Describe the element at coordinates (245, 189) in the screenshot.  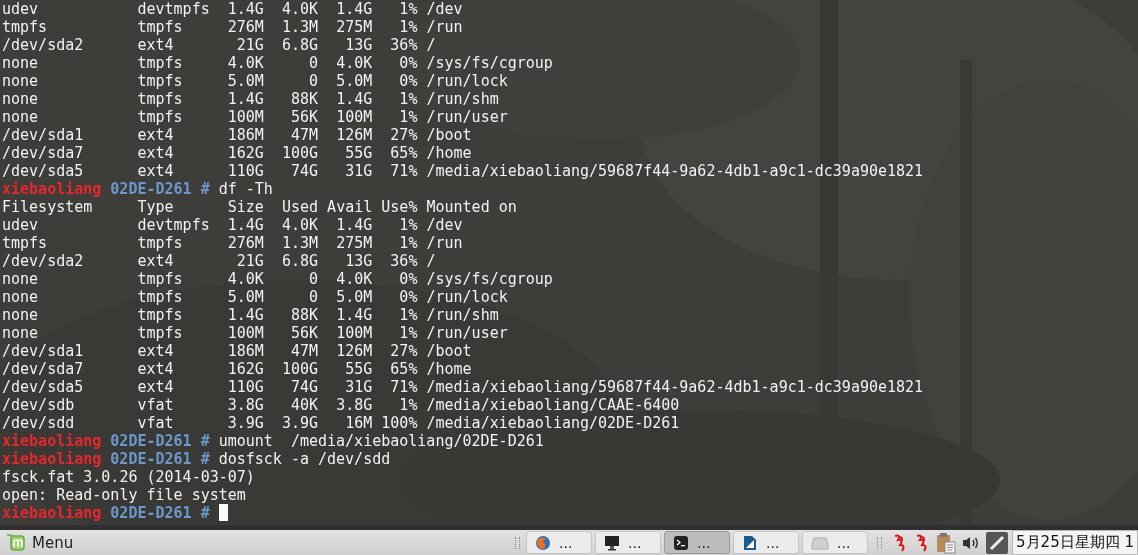
I see `command-text: df -Th` at that location.